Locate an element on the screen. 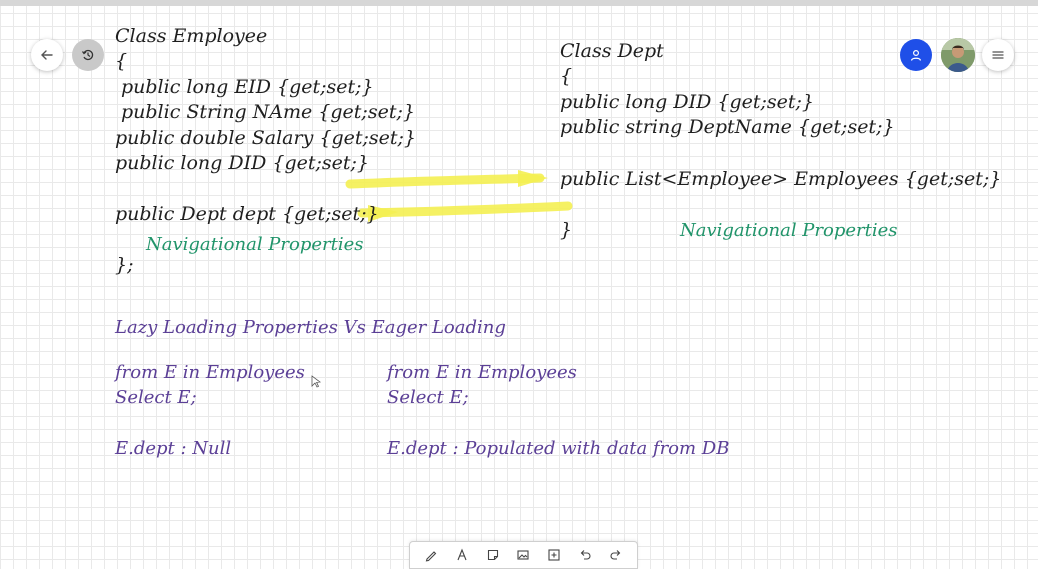 Image resolution: width=1038 pixels, height=569 pixels. redo-button is located at coordinates (616, 555).